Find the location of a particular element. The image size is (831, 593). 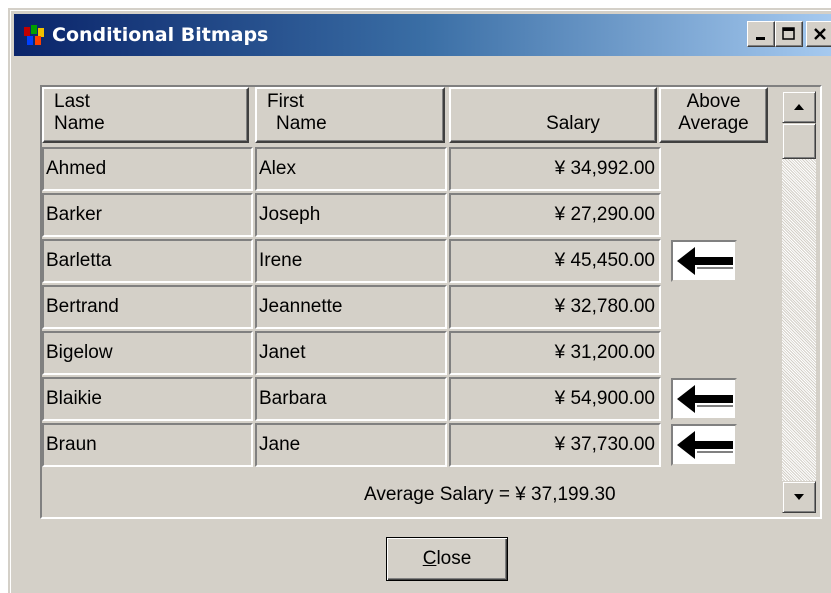

header-line2: Salary is located at coordinates (573, 123).